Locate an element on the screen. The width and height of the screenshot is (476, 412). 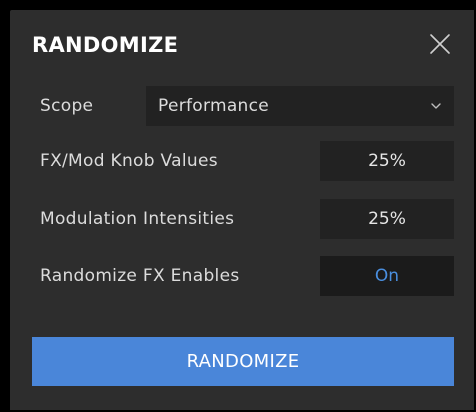
fx-mod-knob-values-field: 25% is located at coordinates (387, 161).